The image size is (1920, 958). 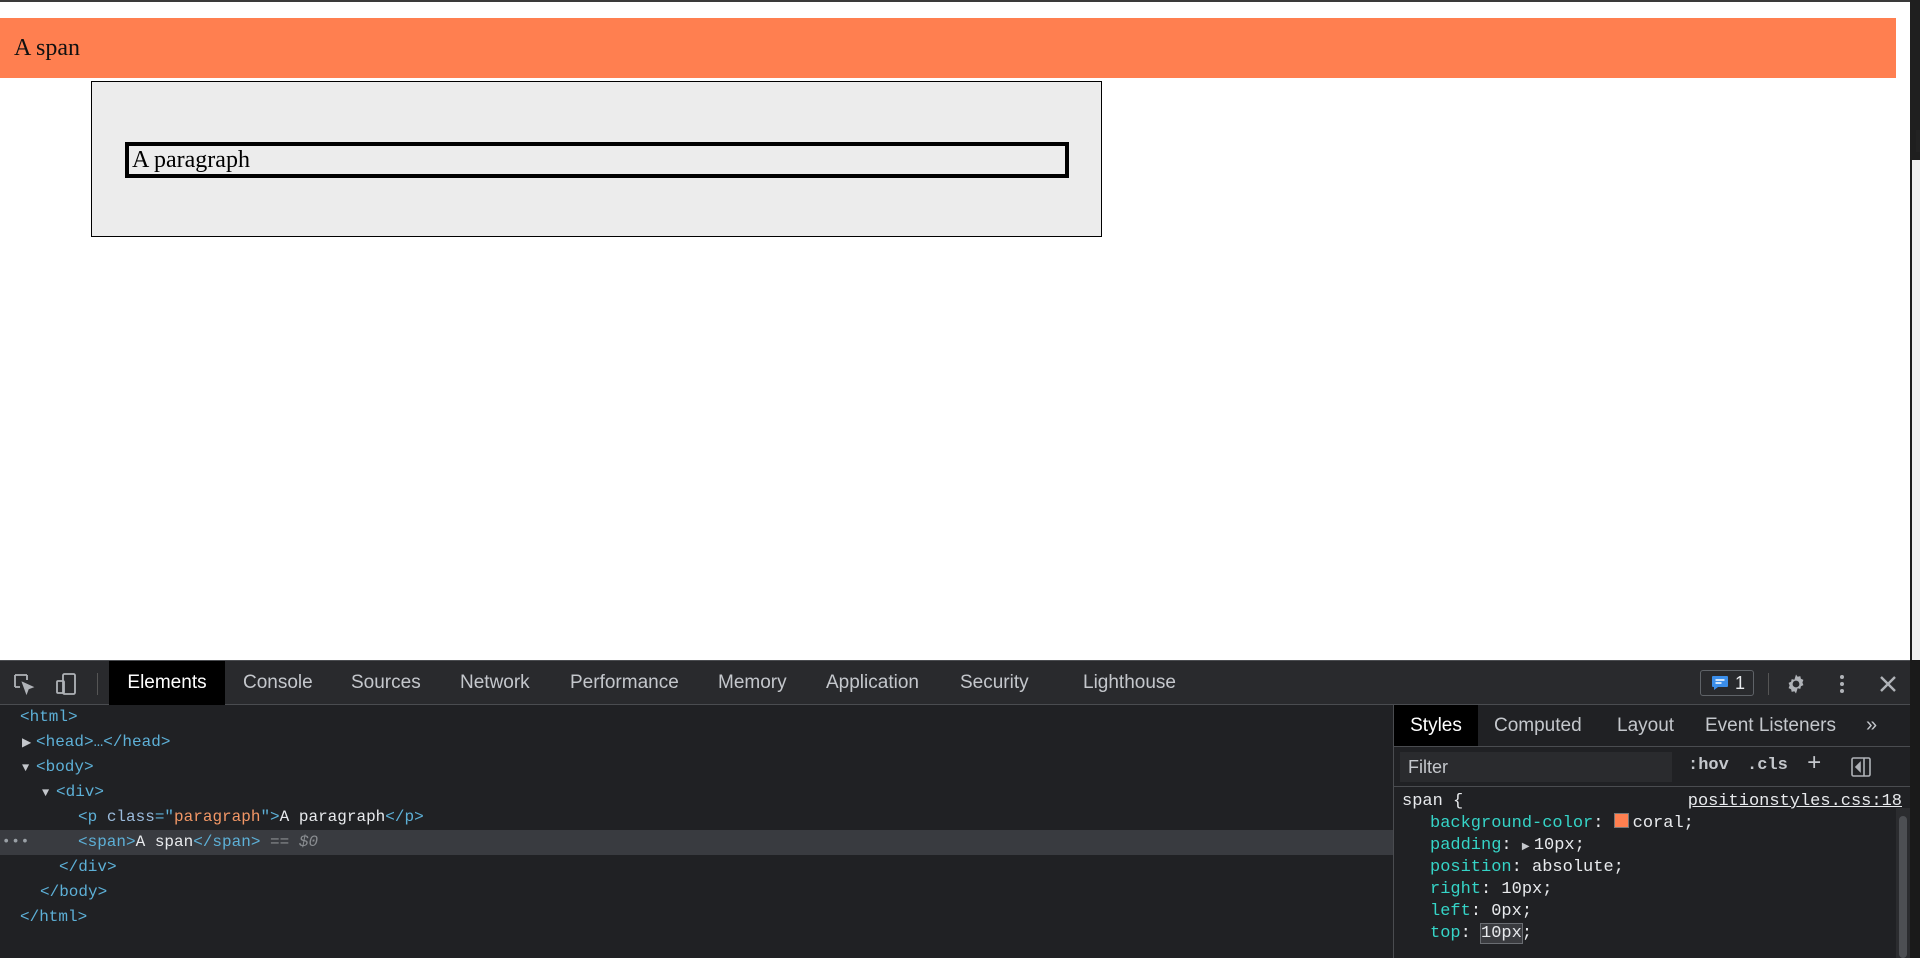 What do you see at coordinates (1708, 765) in the screenshot?
I see `hov-toggle: :hov` at bounding box center [1708, 765].